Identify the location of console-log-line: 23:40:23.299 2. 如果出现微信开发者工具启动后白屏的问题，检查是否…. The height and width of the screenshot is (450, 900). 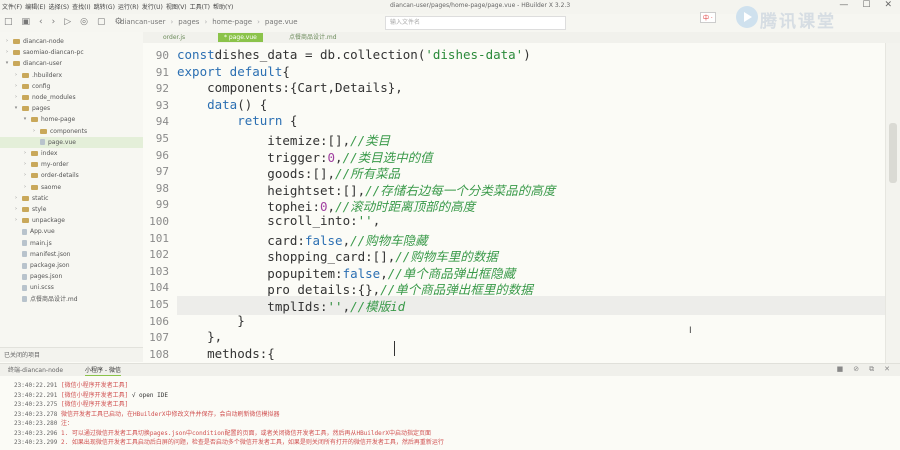
(229, 441).